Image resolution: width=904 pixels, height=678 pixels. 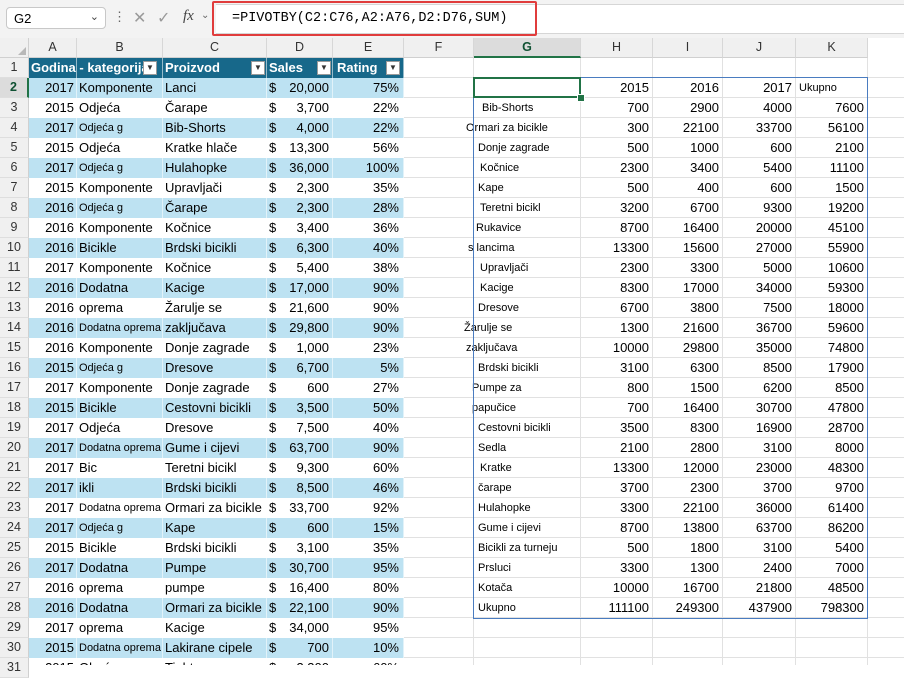 I want to click on pivot-value: 27000, so click(x=757, y=248).